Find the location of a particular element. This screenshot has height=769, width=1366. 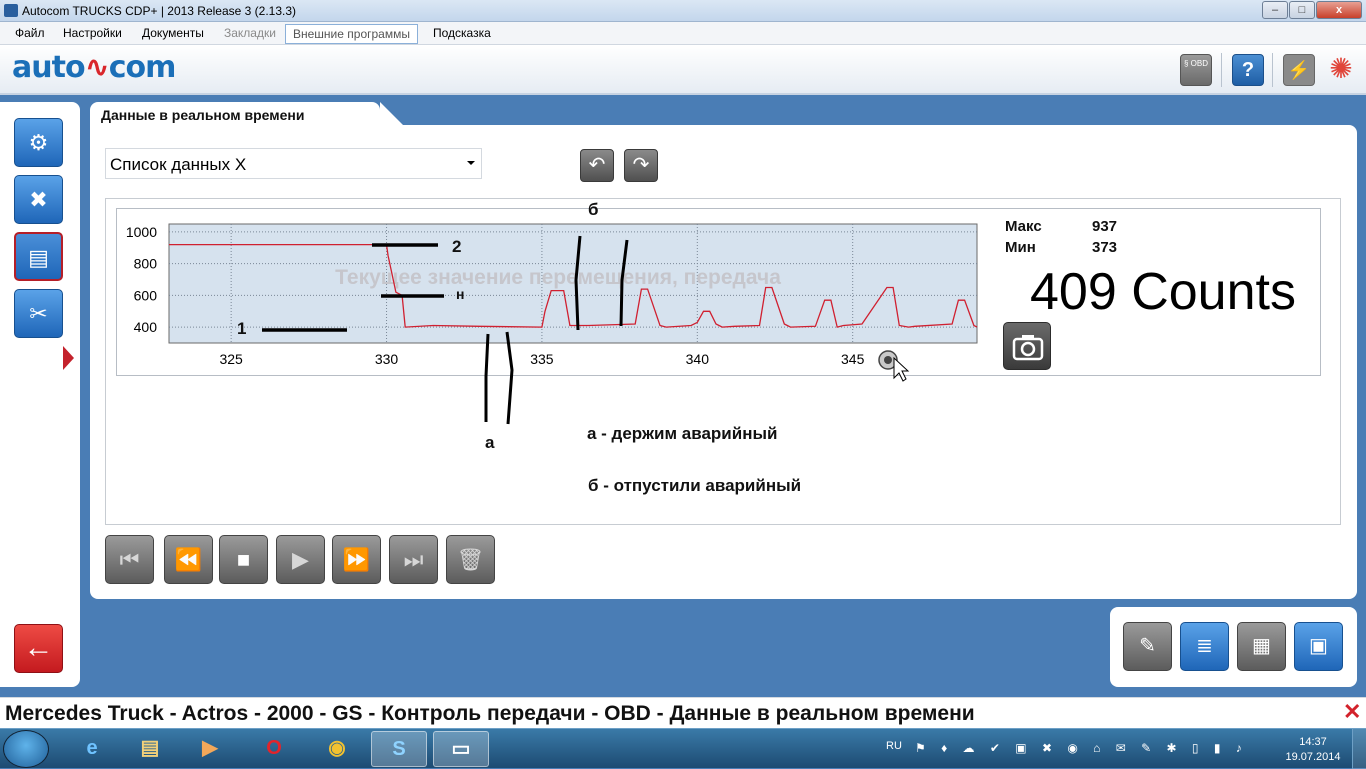

spinner-icon: ✺ is located at coordinates (1341, 68).